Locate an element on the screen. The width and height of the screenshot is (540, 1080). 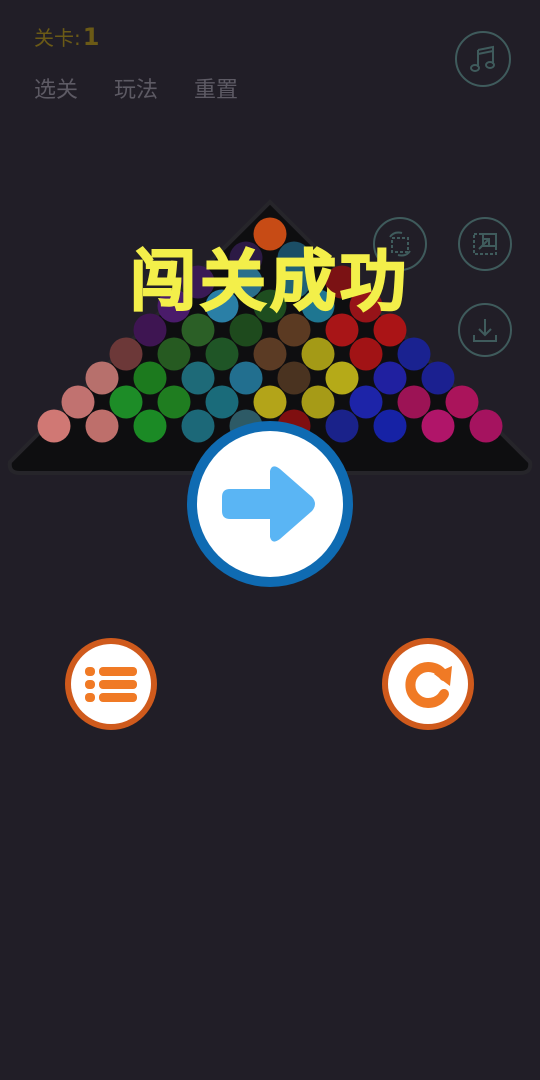
level-indicator: 关卡: 1 is located at coordinates (66, 36).